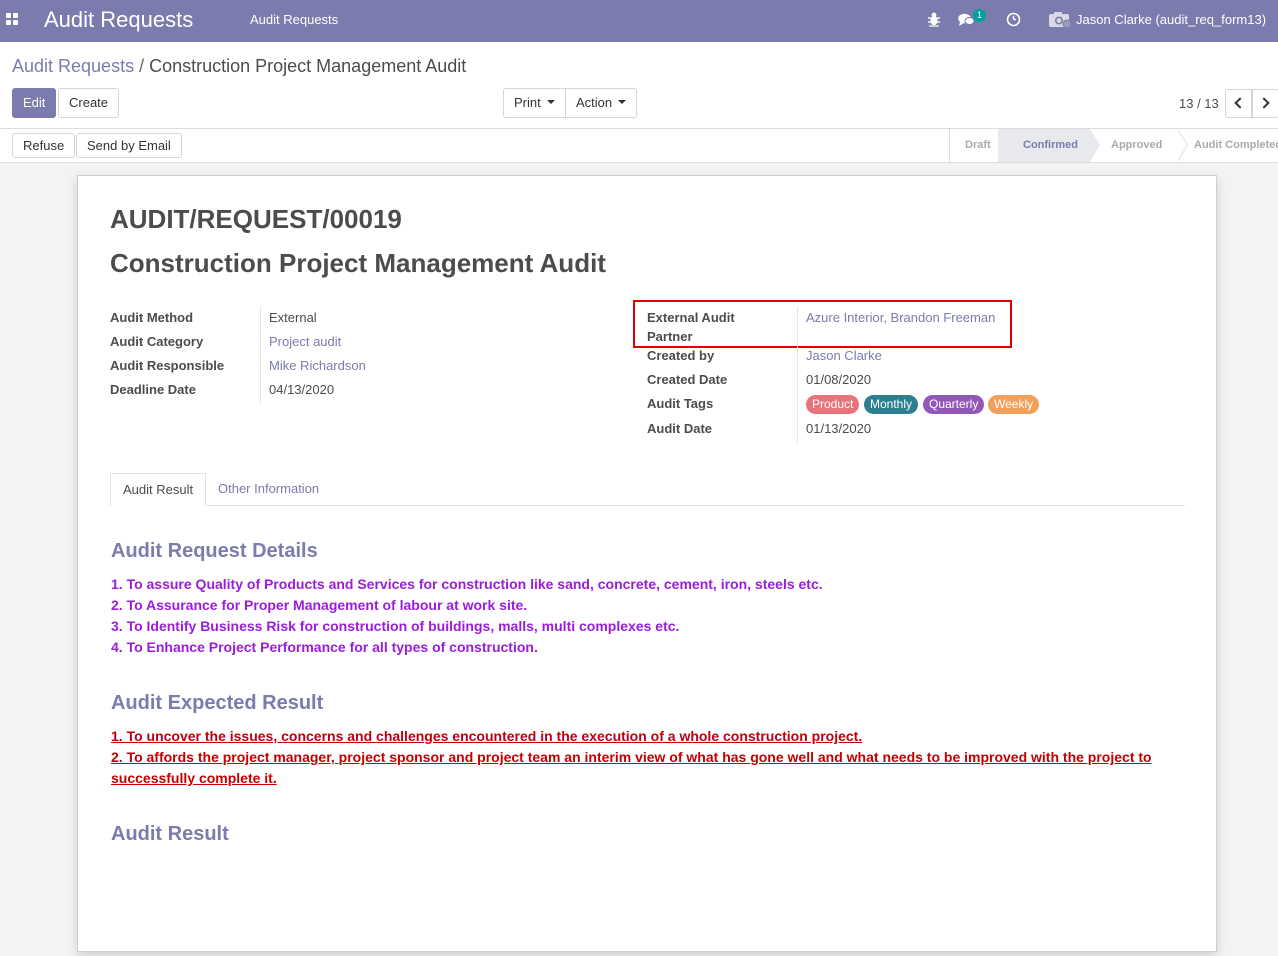 The image size is (1278, 956). I want to click on tag-label: Monthly, so click(891, 404).